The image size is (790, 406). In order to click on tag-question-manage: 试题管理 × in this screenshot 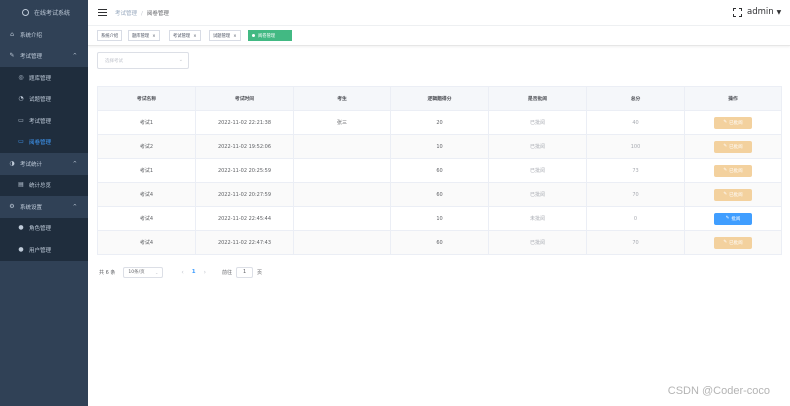, I will do `click(225, 35)`.